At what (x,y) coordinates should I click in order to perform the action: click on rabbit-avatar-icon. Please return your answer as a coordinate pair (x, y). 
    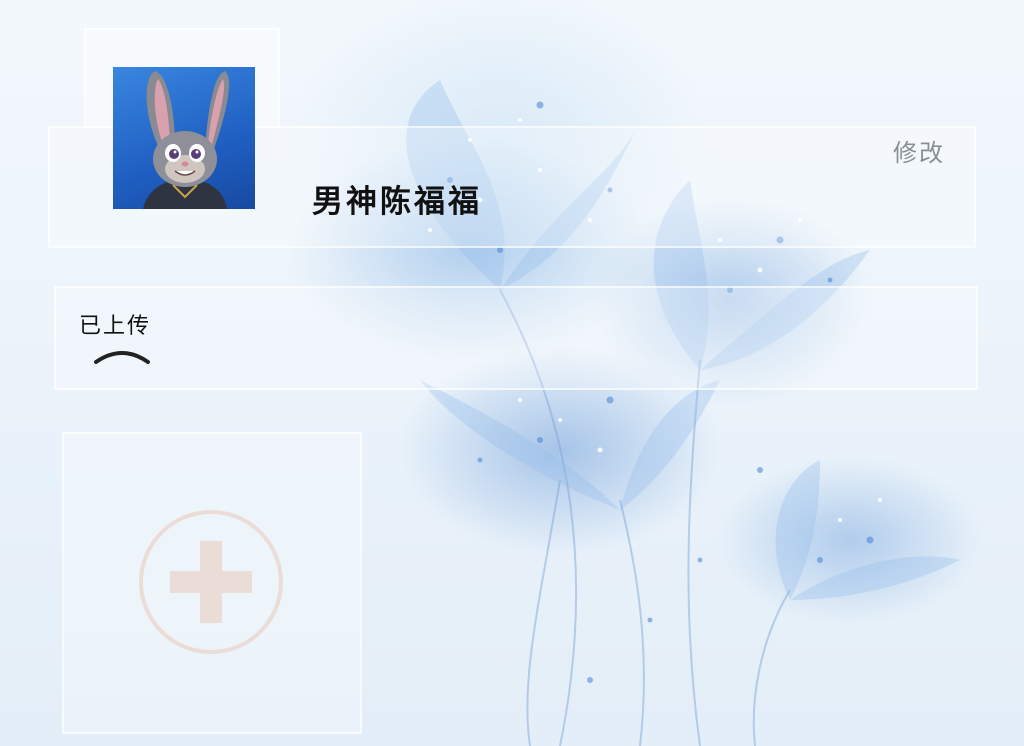
    Looking at the image, I should click on (186, 140).